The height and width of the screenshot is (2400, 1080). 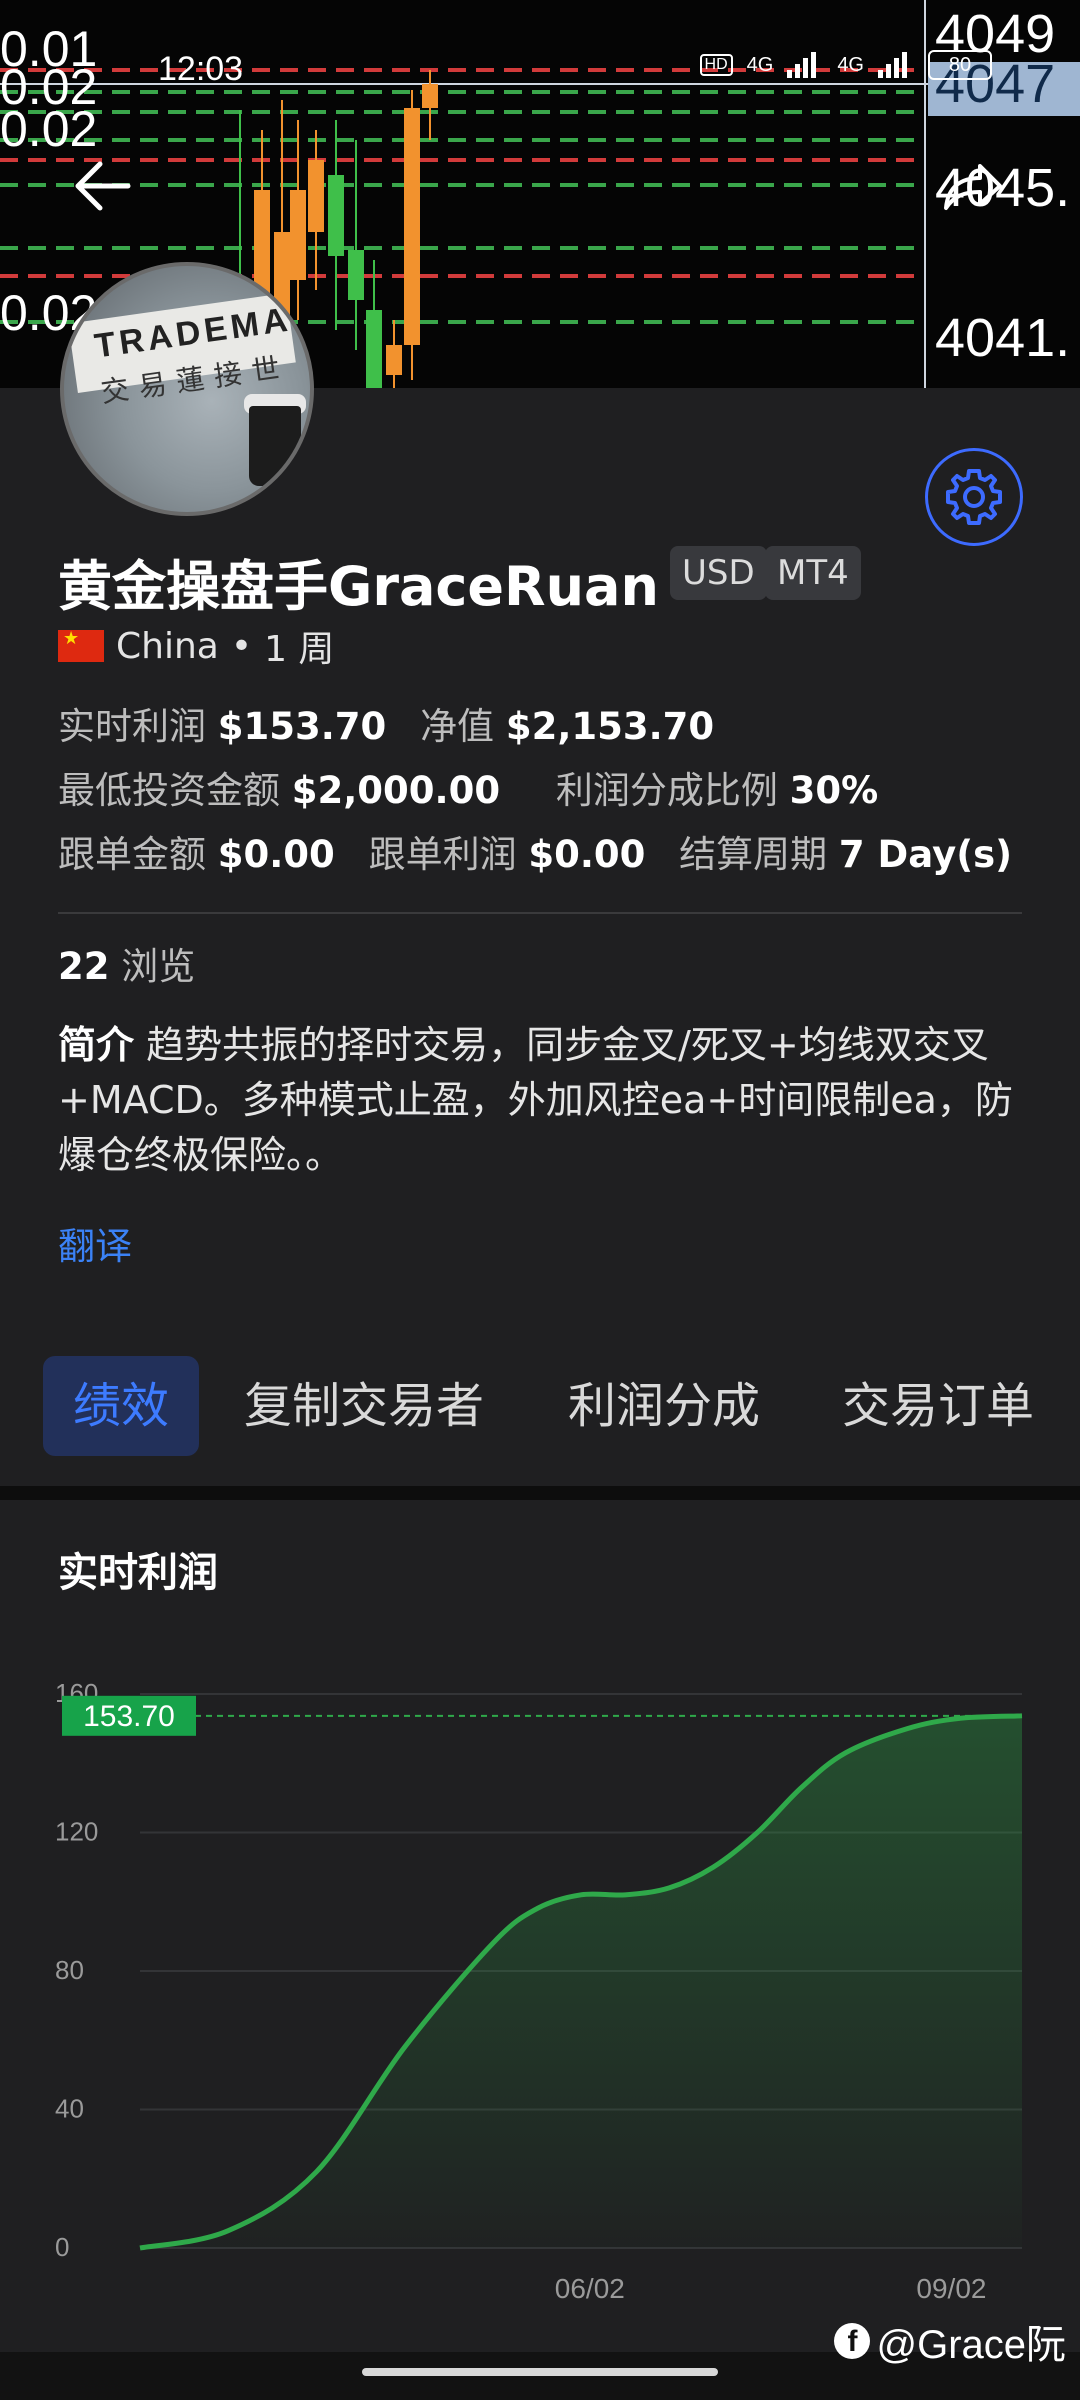 What do you see at coordinates (158, 966) in the screenshot?
I see `views-label: 浏览` at bounding box center [158, 966].